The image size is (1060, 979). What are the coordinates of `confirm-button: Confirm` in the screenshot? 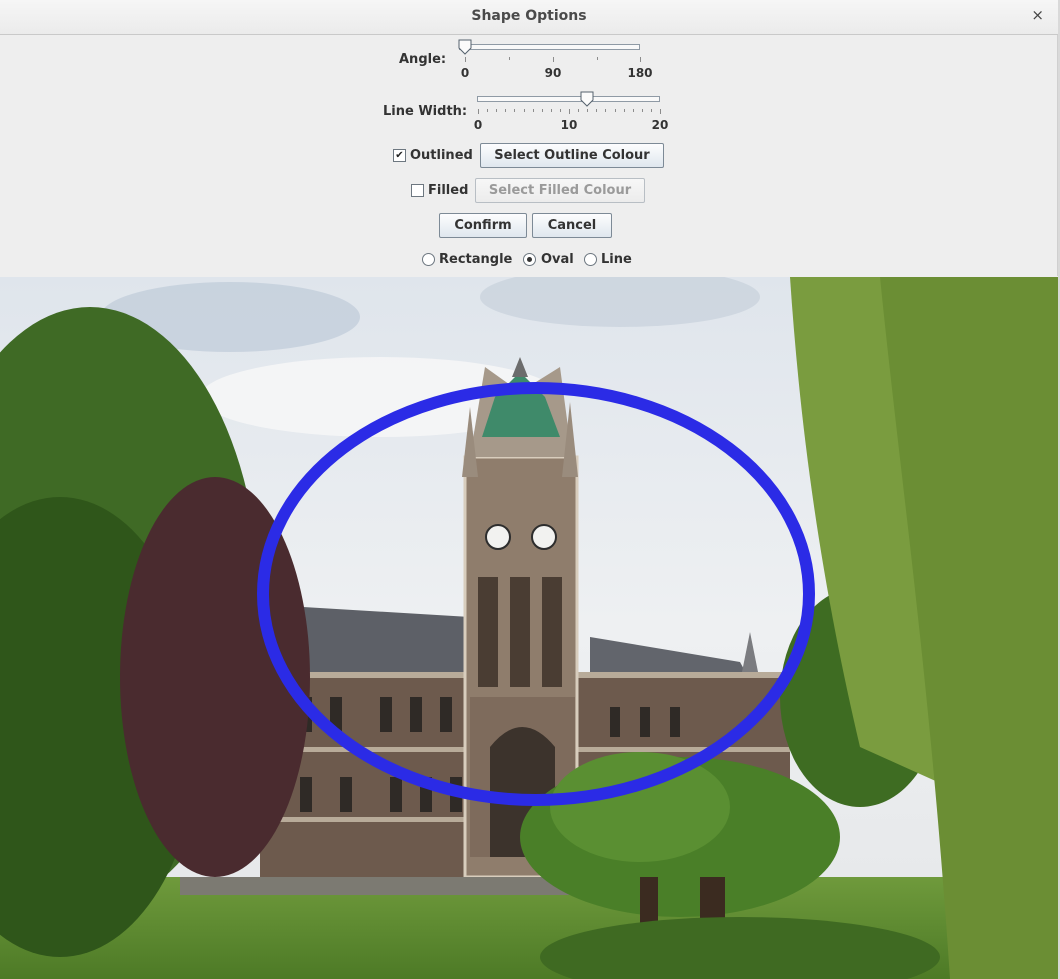 It's located at (483, 225).